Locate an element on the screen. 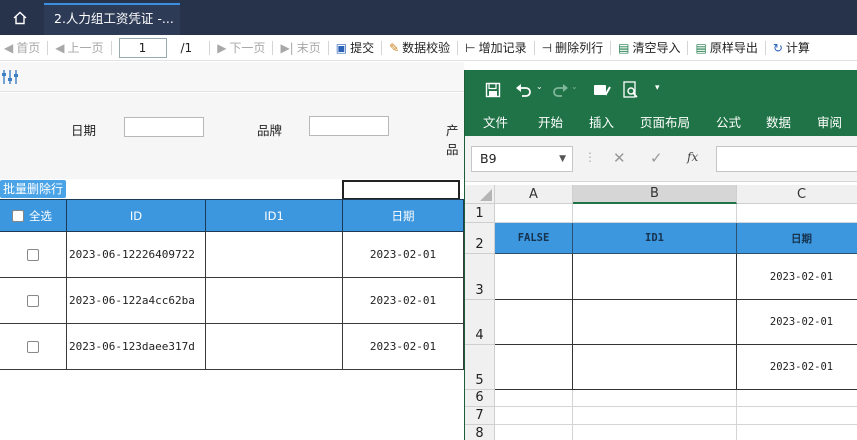 The height and width of the screenshot is (440, 857). date-filter-input is located at coordinates (164, 127).